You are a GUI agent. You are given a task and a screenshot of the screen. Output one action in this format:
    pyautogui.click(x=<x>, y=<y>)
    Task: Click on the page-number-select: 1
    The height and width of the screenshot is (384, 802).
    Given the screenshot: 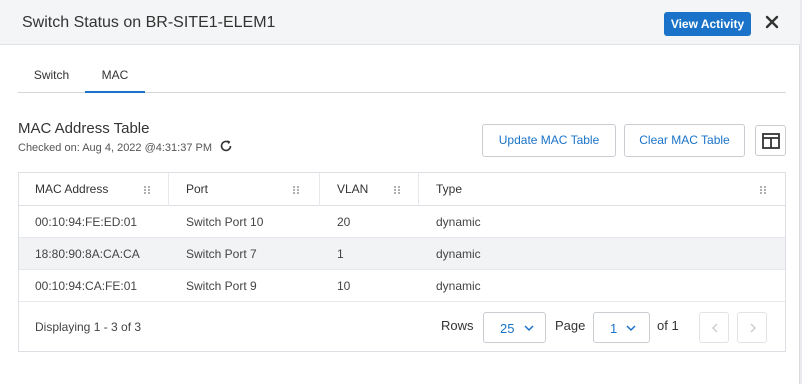 What is the action you would take?
    pyautogui.click(x=621, y=327)
    